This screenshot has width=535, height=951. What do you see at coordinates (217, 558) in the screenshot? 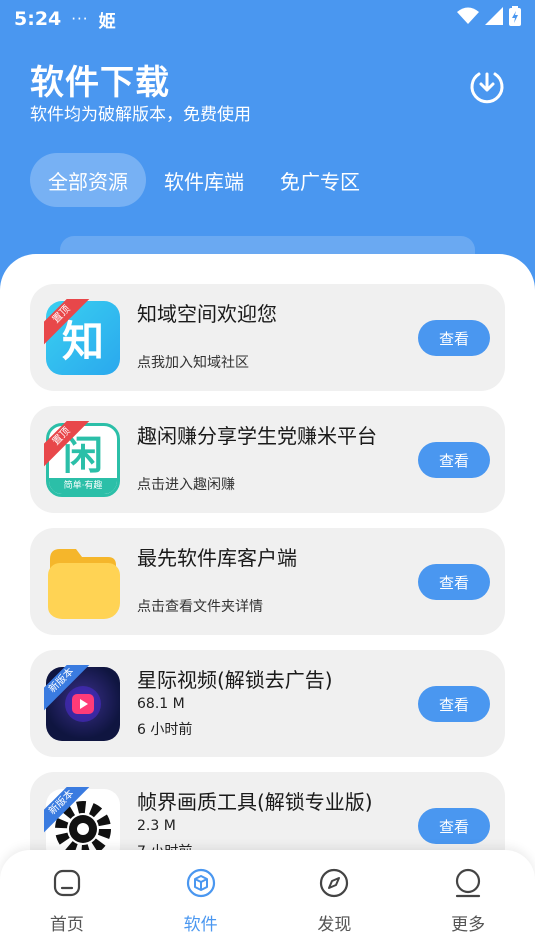
I see `app-name: 最先软件库客户端` at bounding box center [217, 558].